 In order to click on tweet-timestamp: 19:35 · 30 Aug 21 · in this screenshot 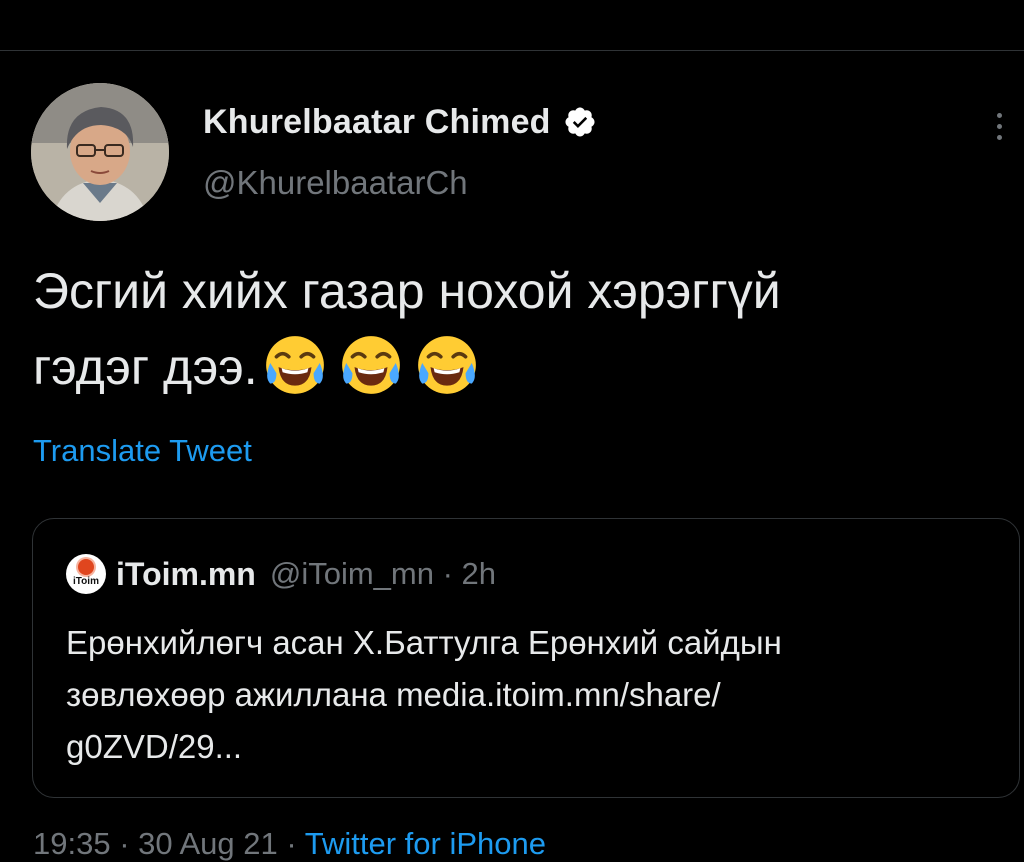, I will do `click(169, 843)`.